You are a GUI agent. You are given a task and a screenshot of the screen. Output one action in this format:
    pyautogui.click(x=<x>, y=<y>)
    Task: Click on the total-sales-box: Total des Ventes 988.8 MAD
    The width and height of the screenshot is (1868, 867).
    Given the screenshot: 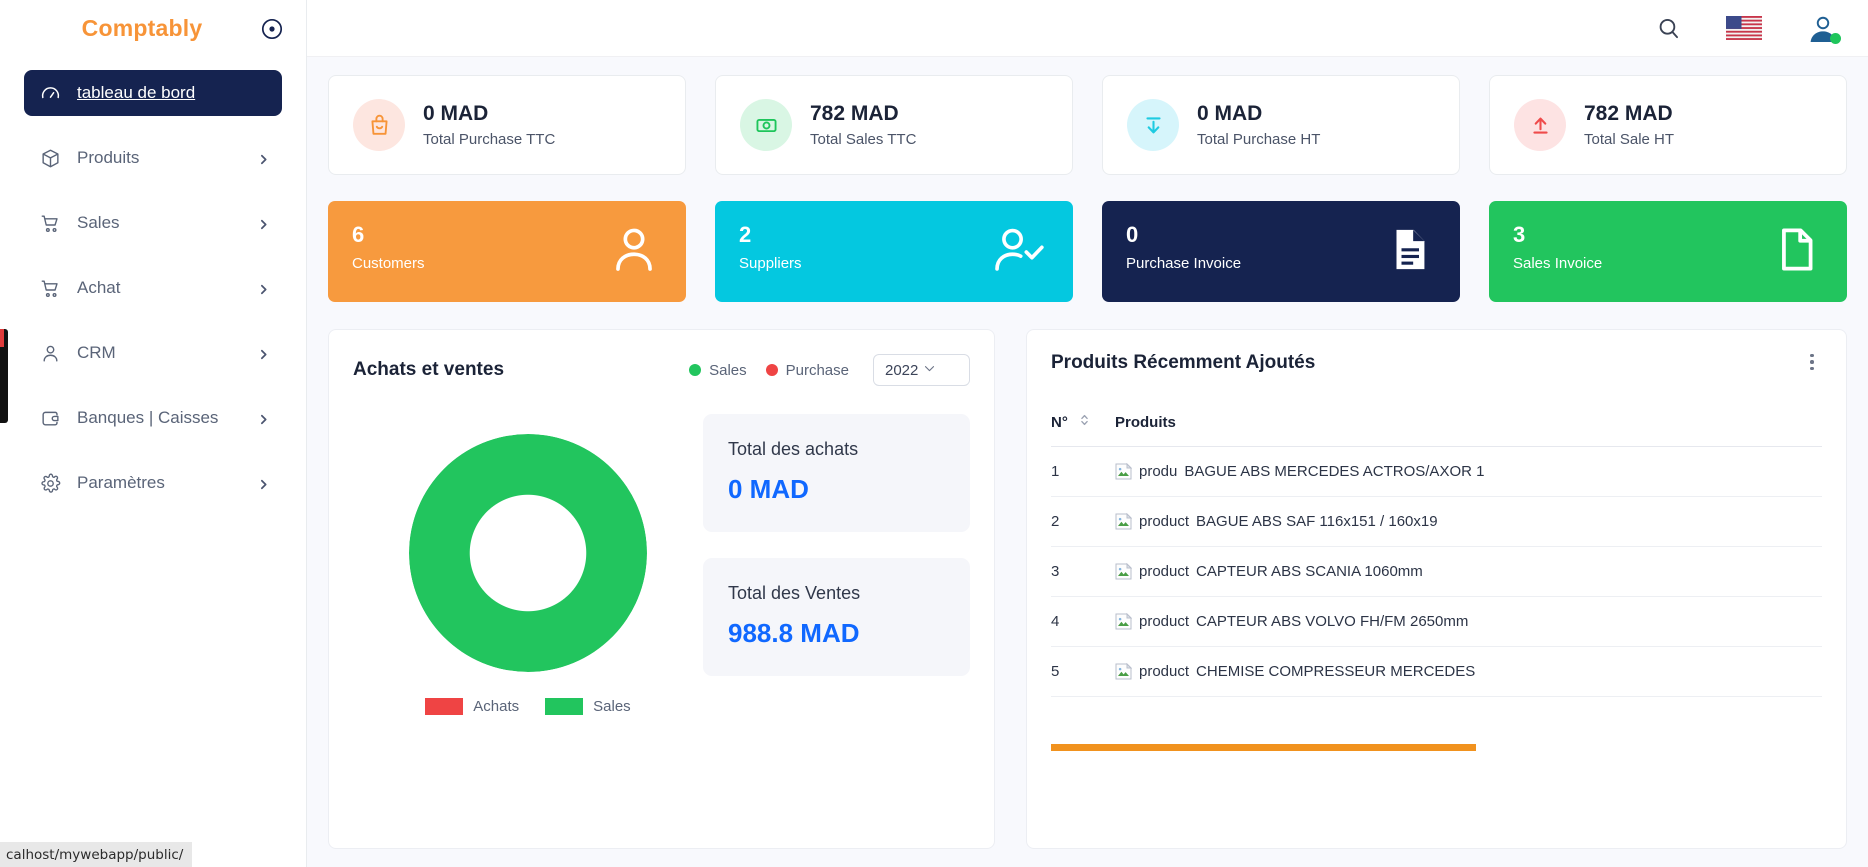 What is the action you would take?
    pyautogui.click(x=836, y=617)
    